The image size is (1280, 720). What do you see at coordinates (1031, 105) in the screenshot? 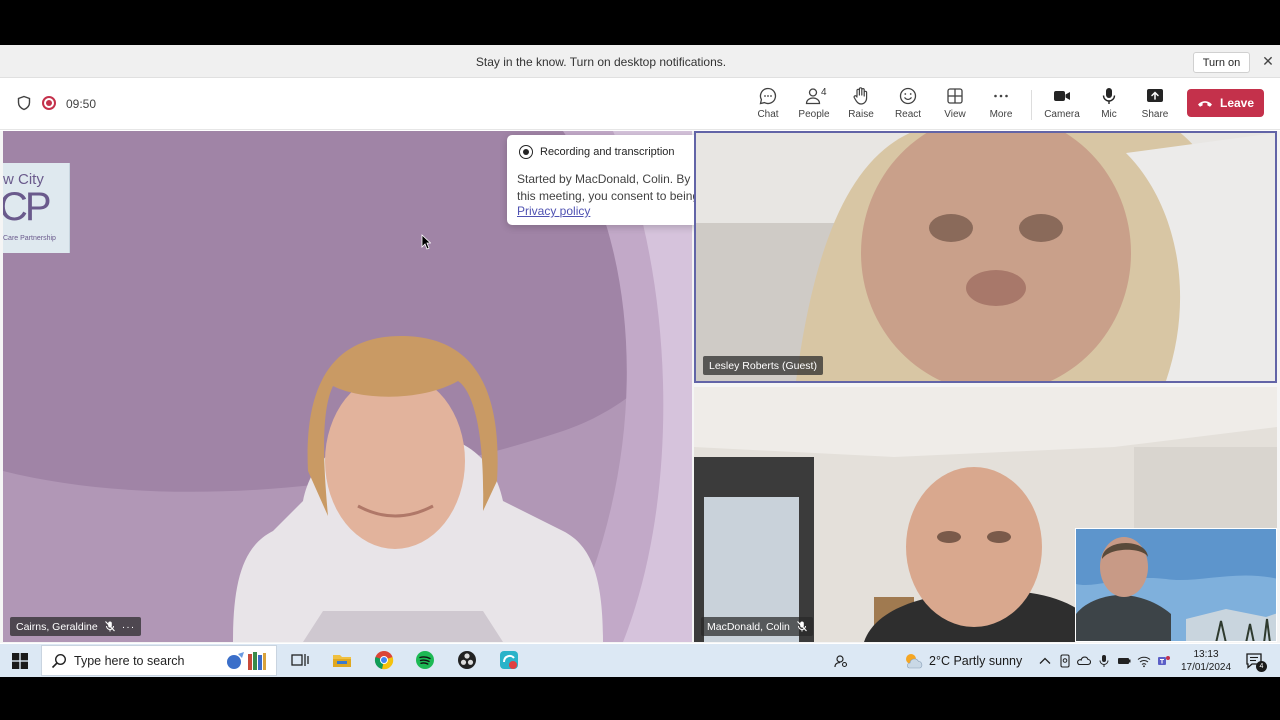
I see `toolbar-divider` at bounding box center [1031, 105].